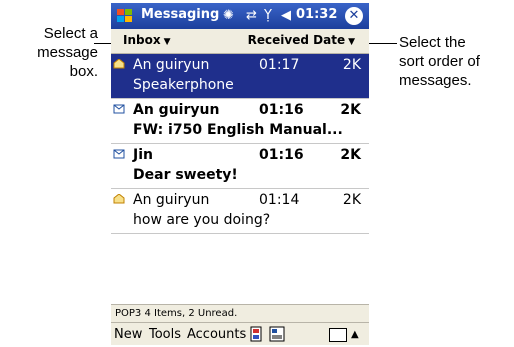 The image size is (514, 347). Describe the element at coordinates (354, 16) in the screenshot. I see `close-button: ✕` at that location.